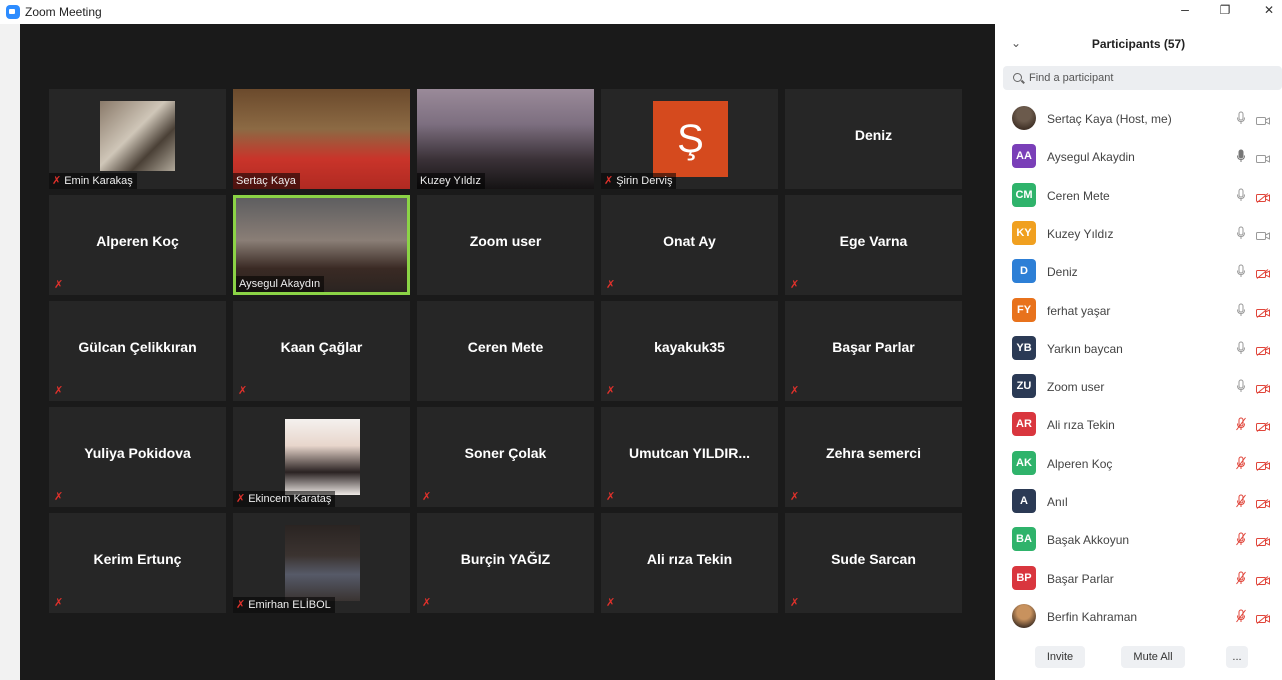 Image resolution: width=1282 pixels, height=680 pixels. Describe the element at coordinates (873, 139) in the screenshot. I see `video-tile: Deniz` at that location.